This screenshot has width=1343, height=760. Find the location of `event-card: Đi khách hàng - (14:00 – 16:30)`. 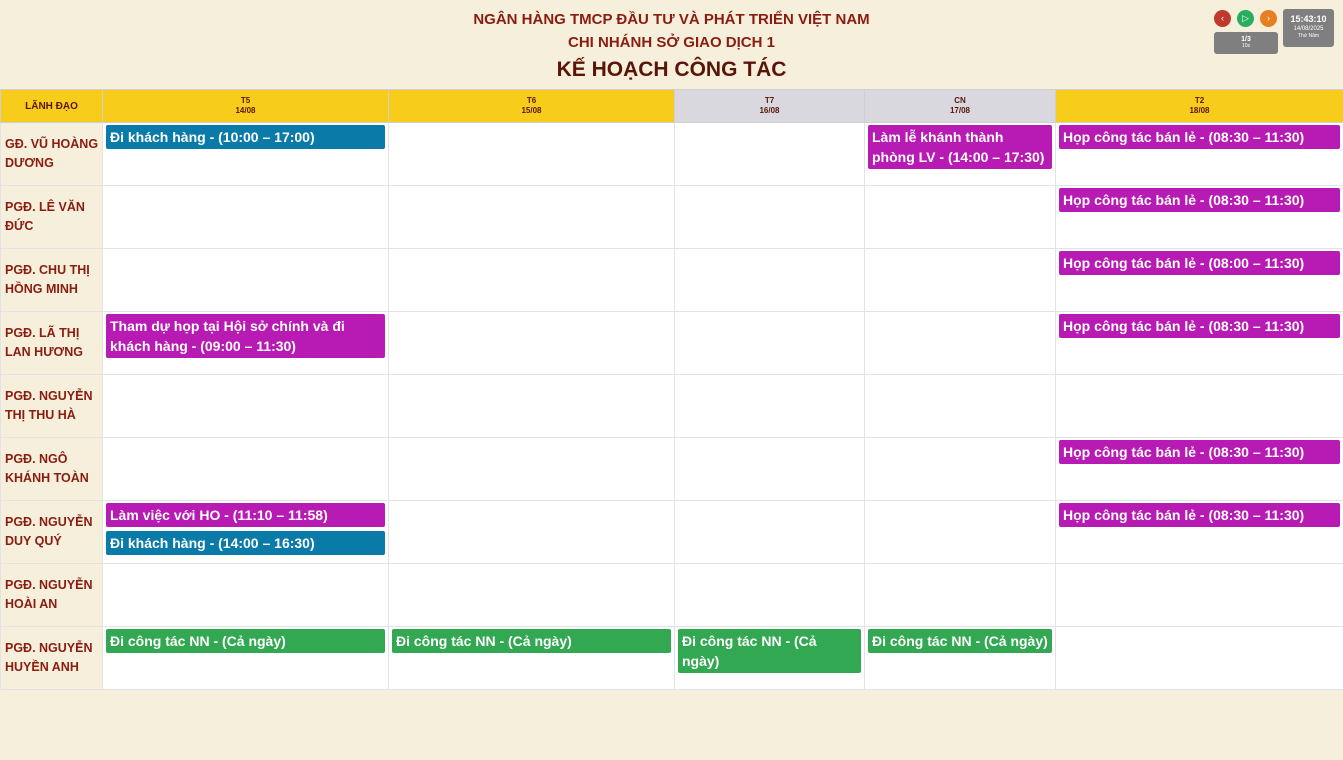

event-card: Đi khách hàng - (14:00 – 16:30) is located at coordinates (245, 543).